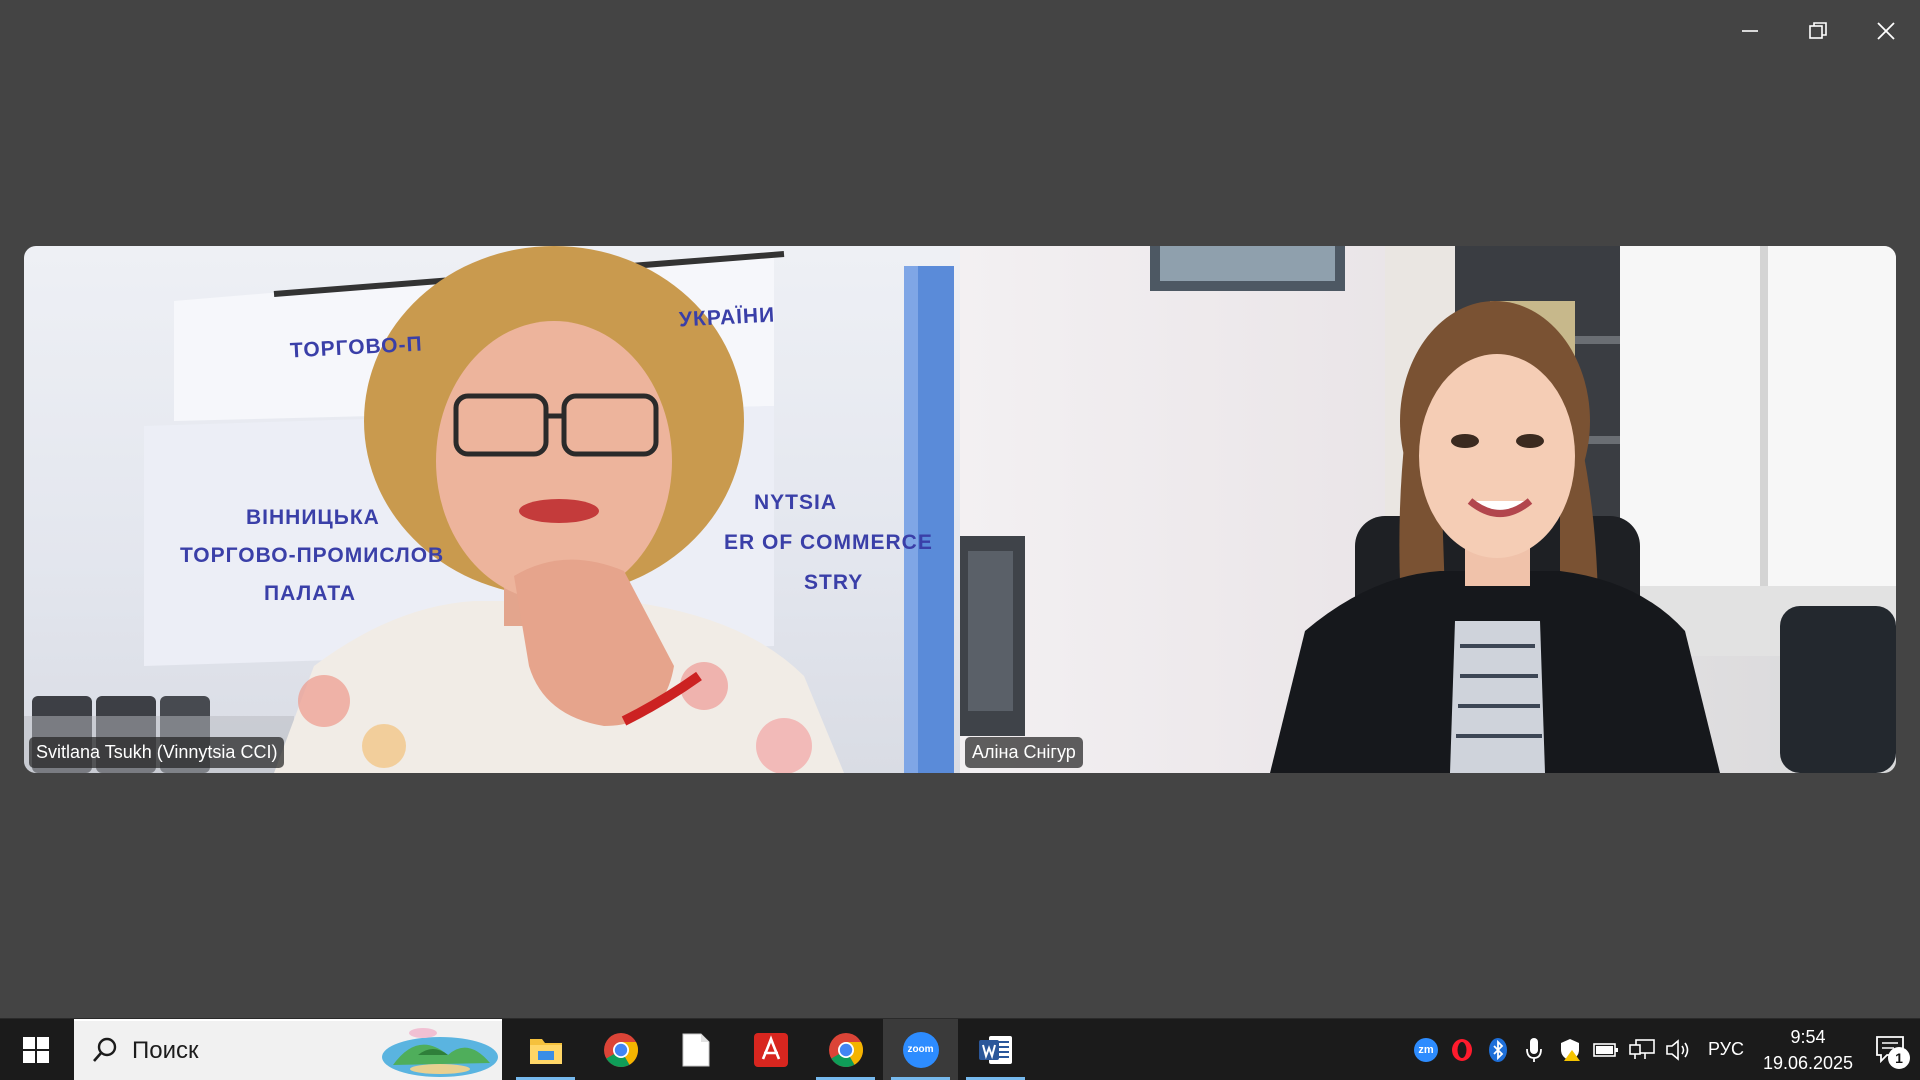  I want to click on close-button, so click(1886, 31).